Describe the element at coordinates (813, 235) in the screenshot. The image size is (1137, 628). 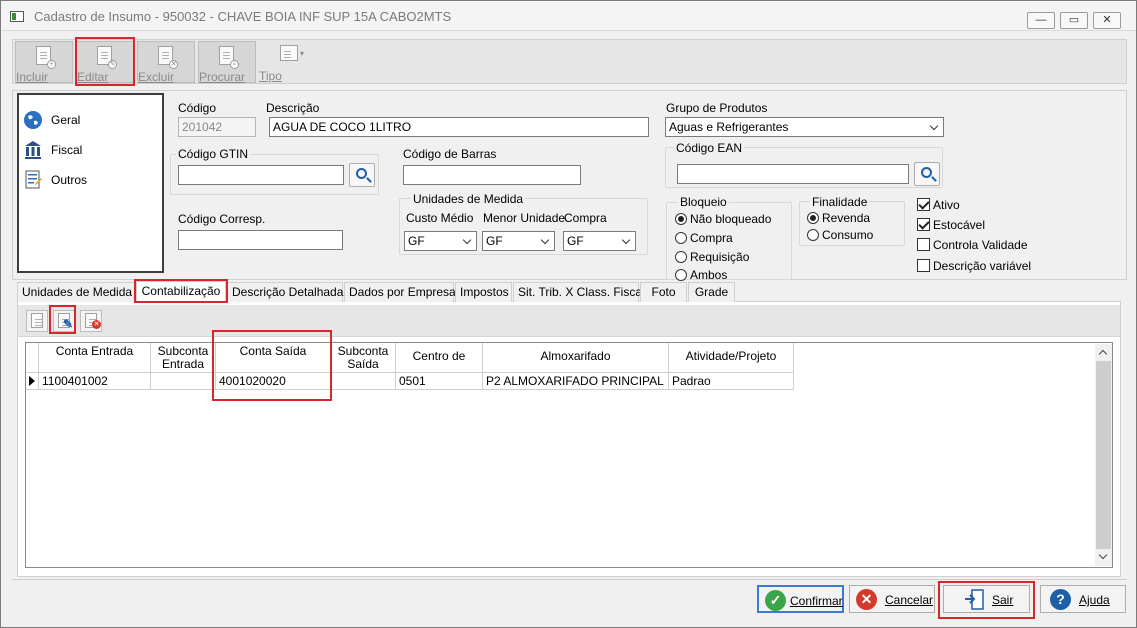
I see `radio-consumo` at that location.